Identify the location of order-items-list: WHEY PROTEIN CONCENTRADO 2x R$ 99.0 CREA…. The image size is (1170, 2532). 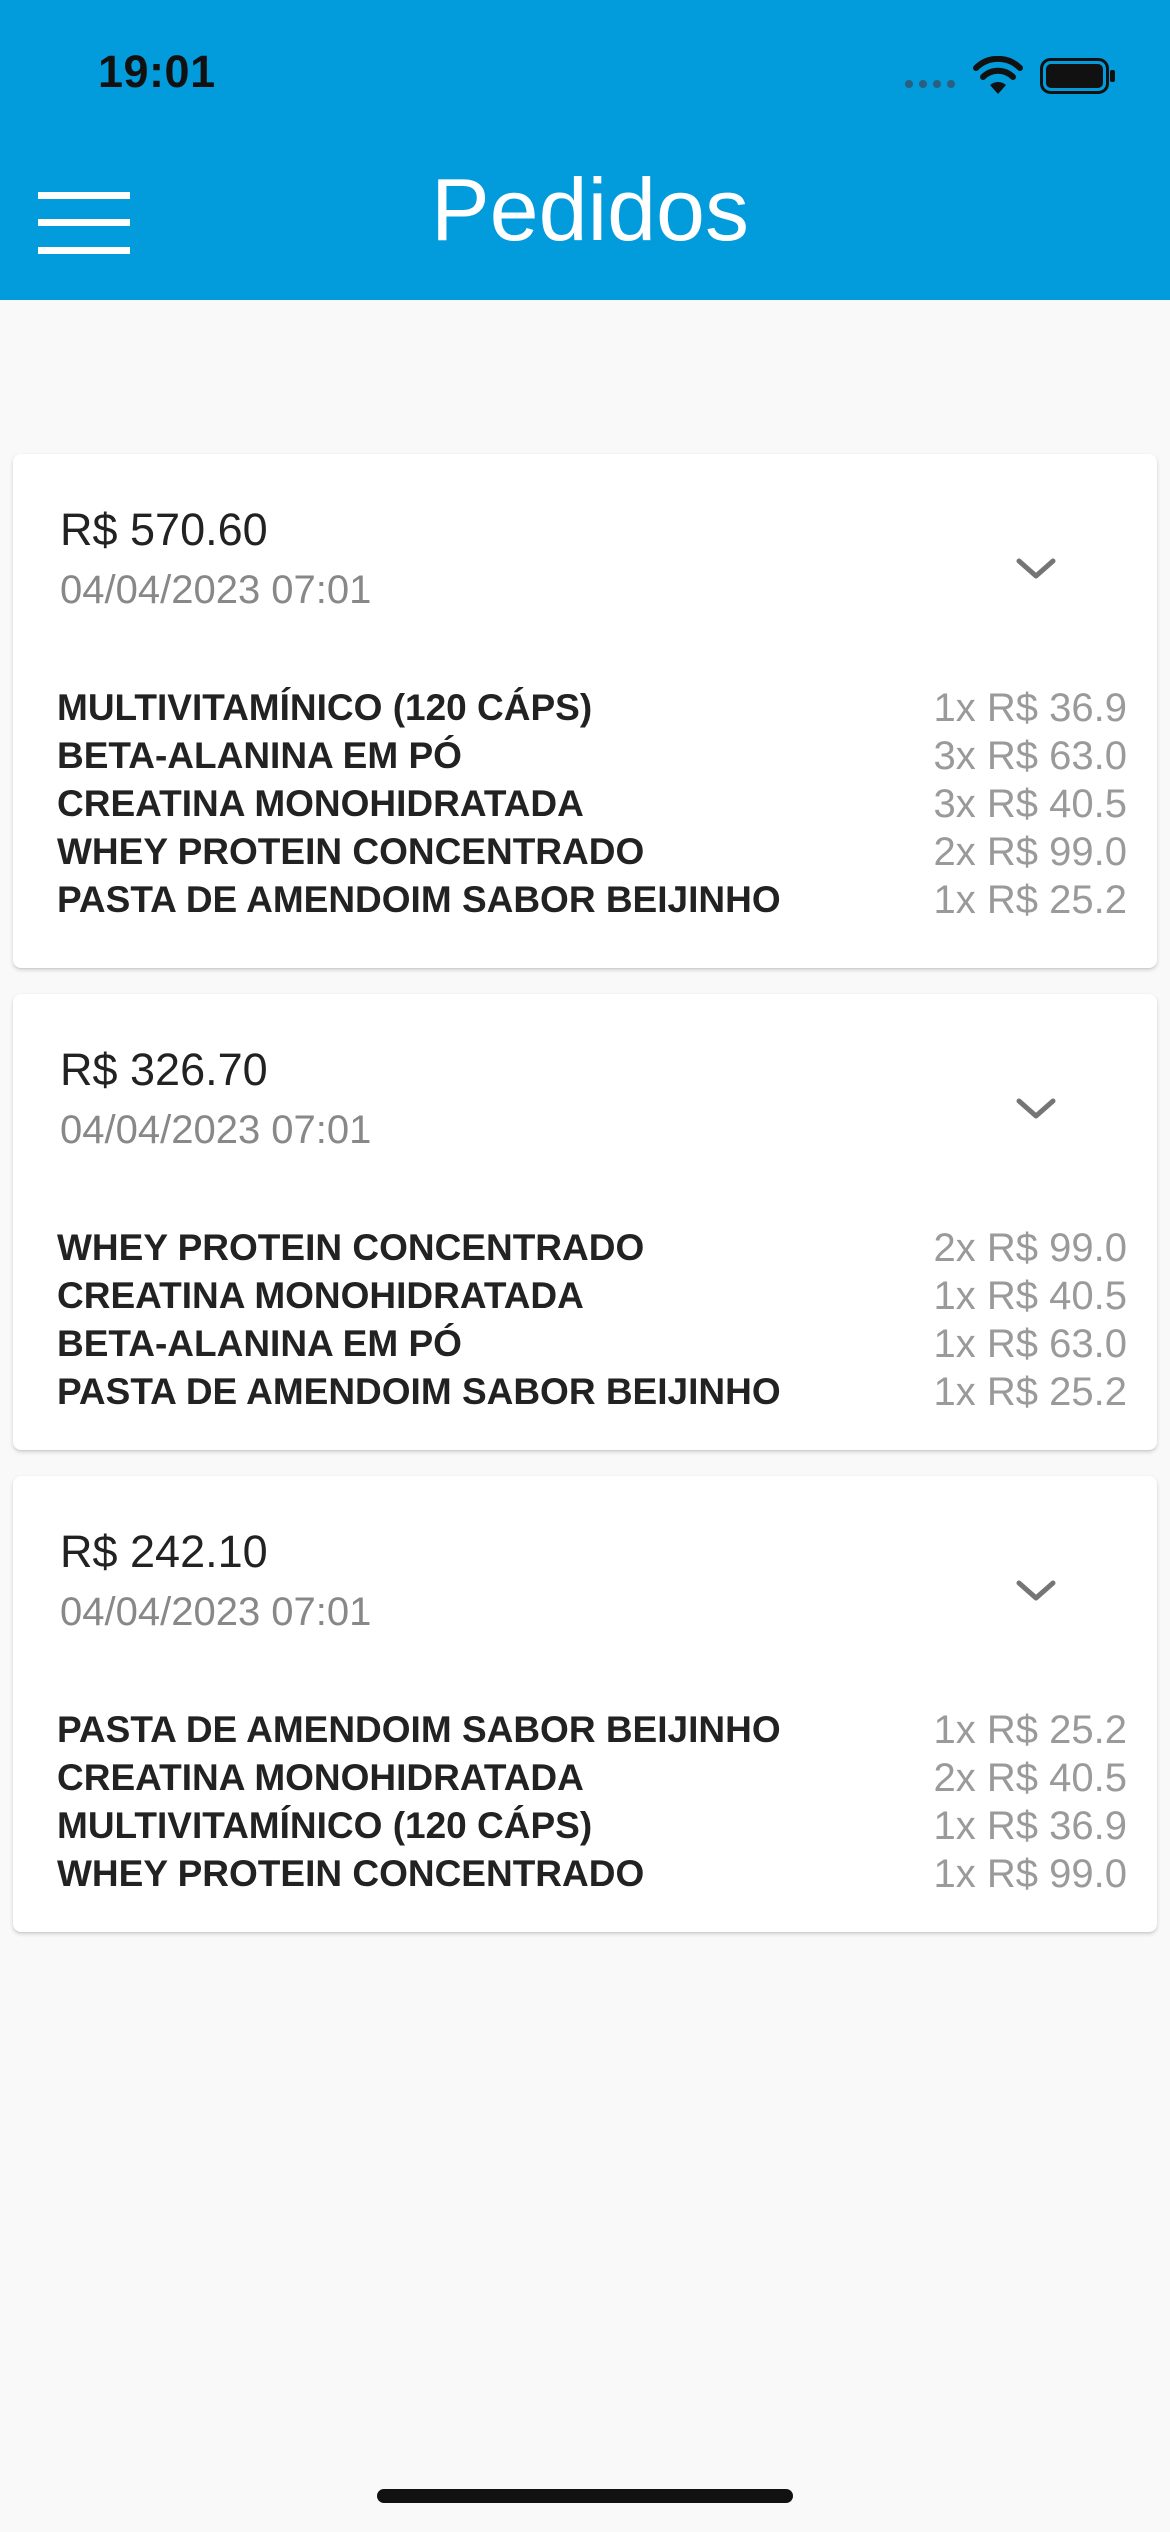
(592, 1320).